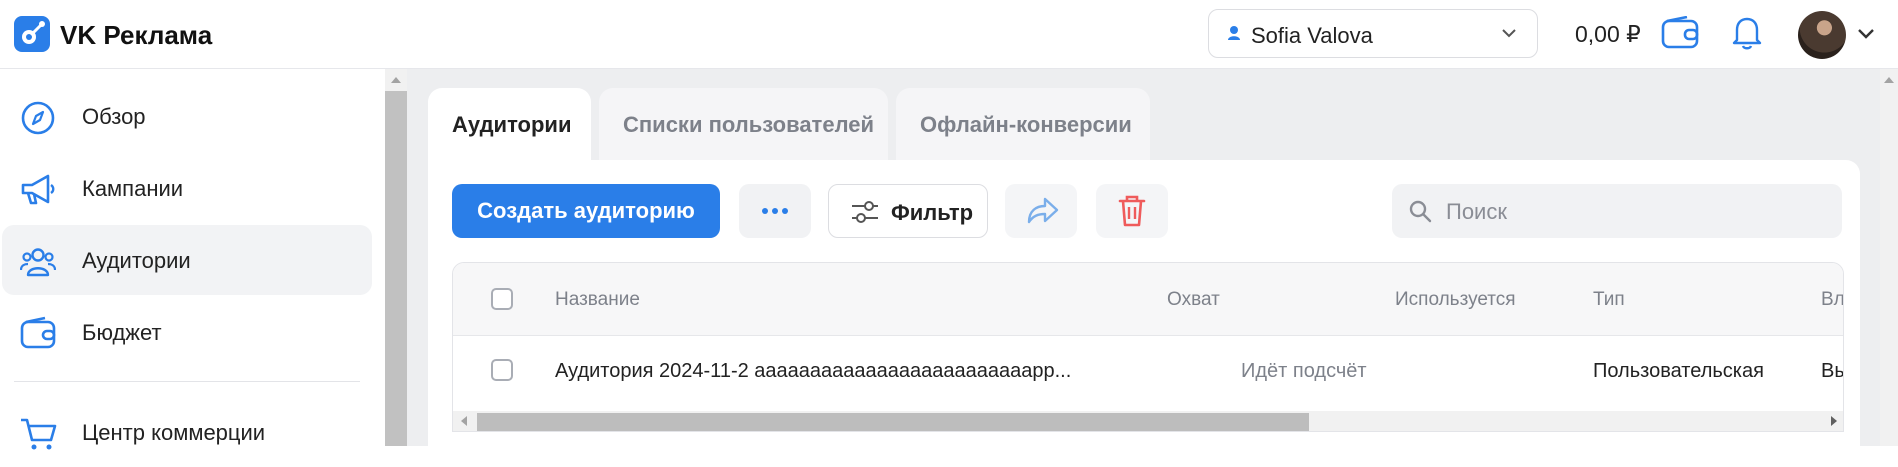 This screenshot has height=467, width=1898. I want to click on table-header: Название Охват Используется Тип Вл, so click(1148, 299).